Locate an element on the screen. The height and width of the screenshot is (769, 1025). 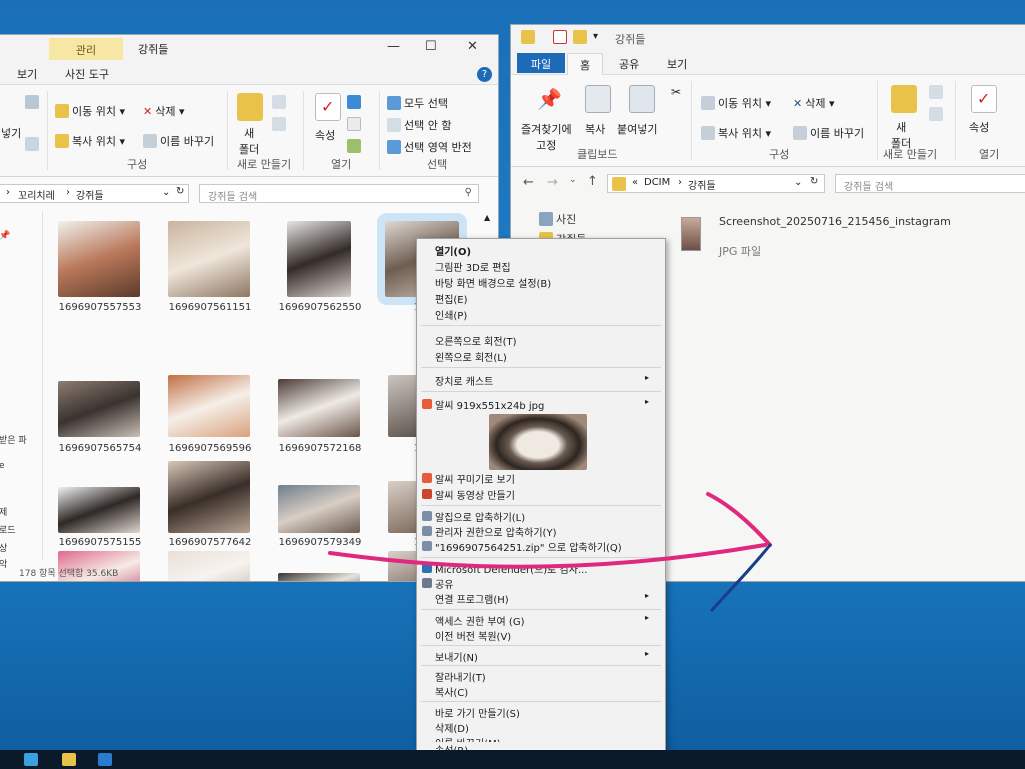
search-icon is located at coordinates (31, 759).